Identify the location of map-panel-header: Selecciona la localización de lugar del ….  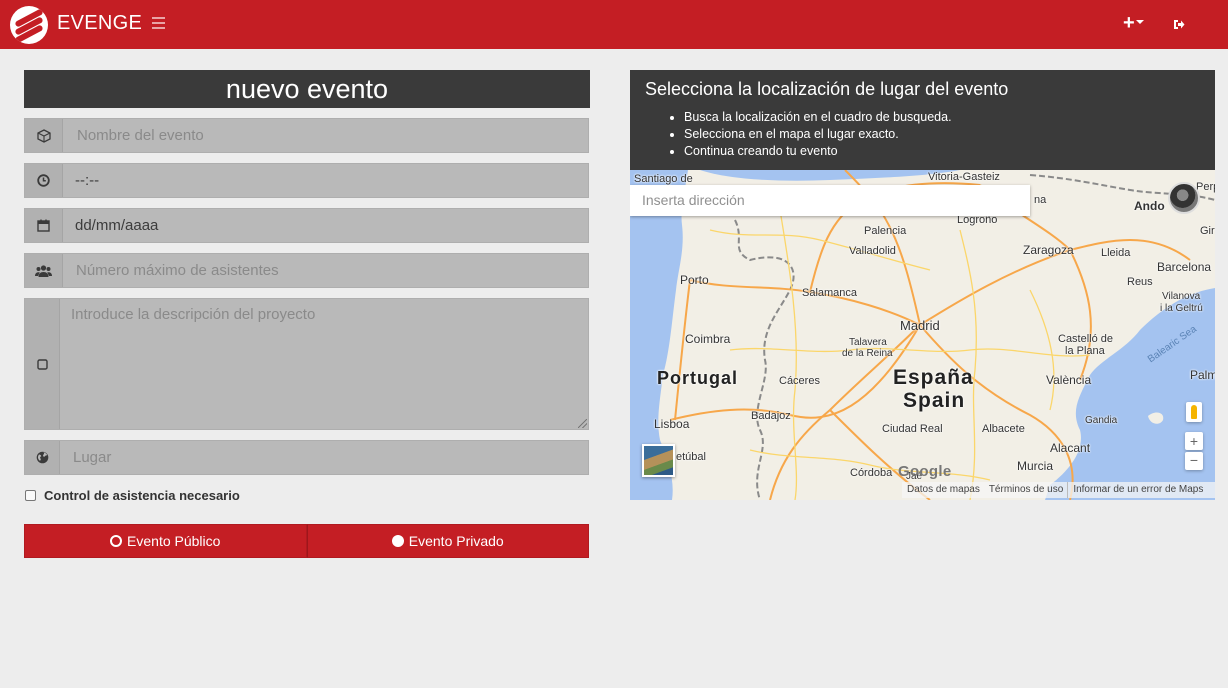
(922, 120).